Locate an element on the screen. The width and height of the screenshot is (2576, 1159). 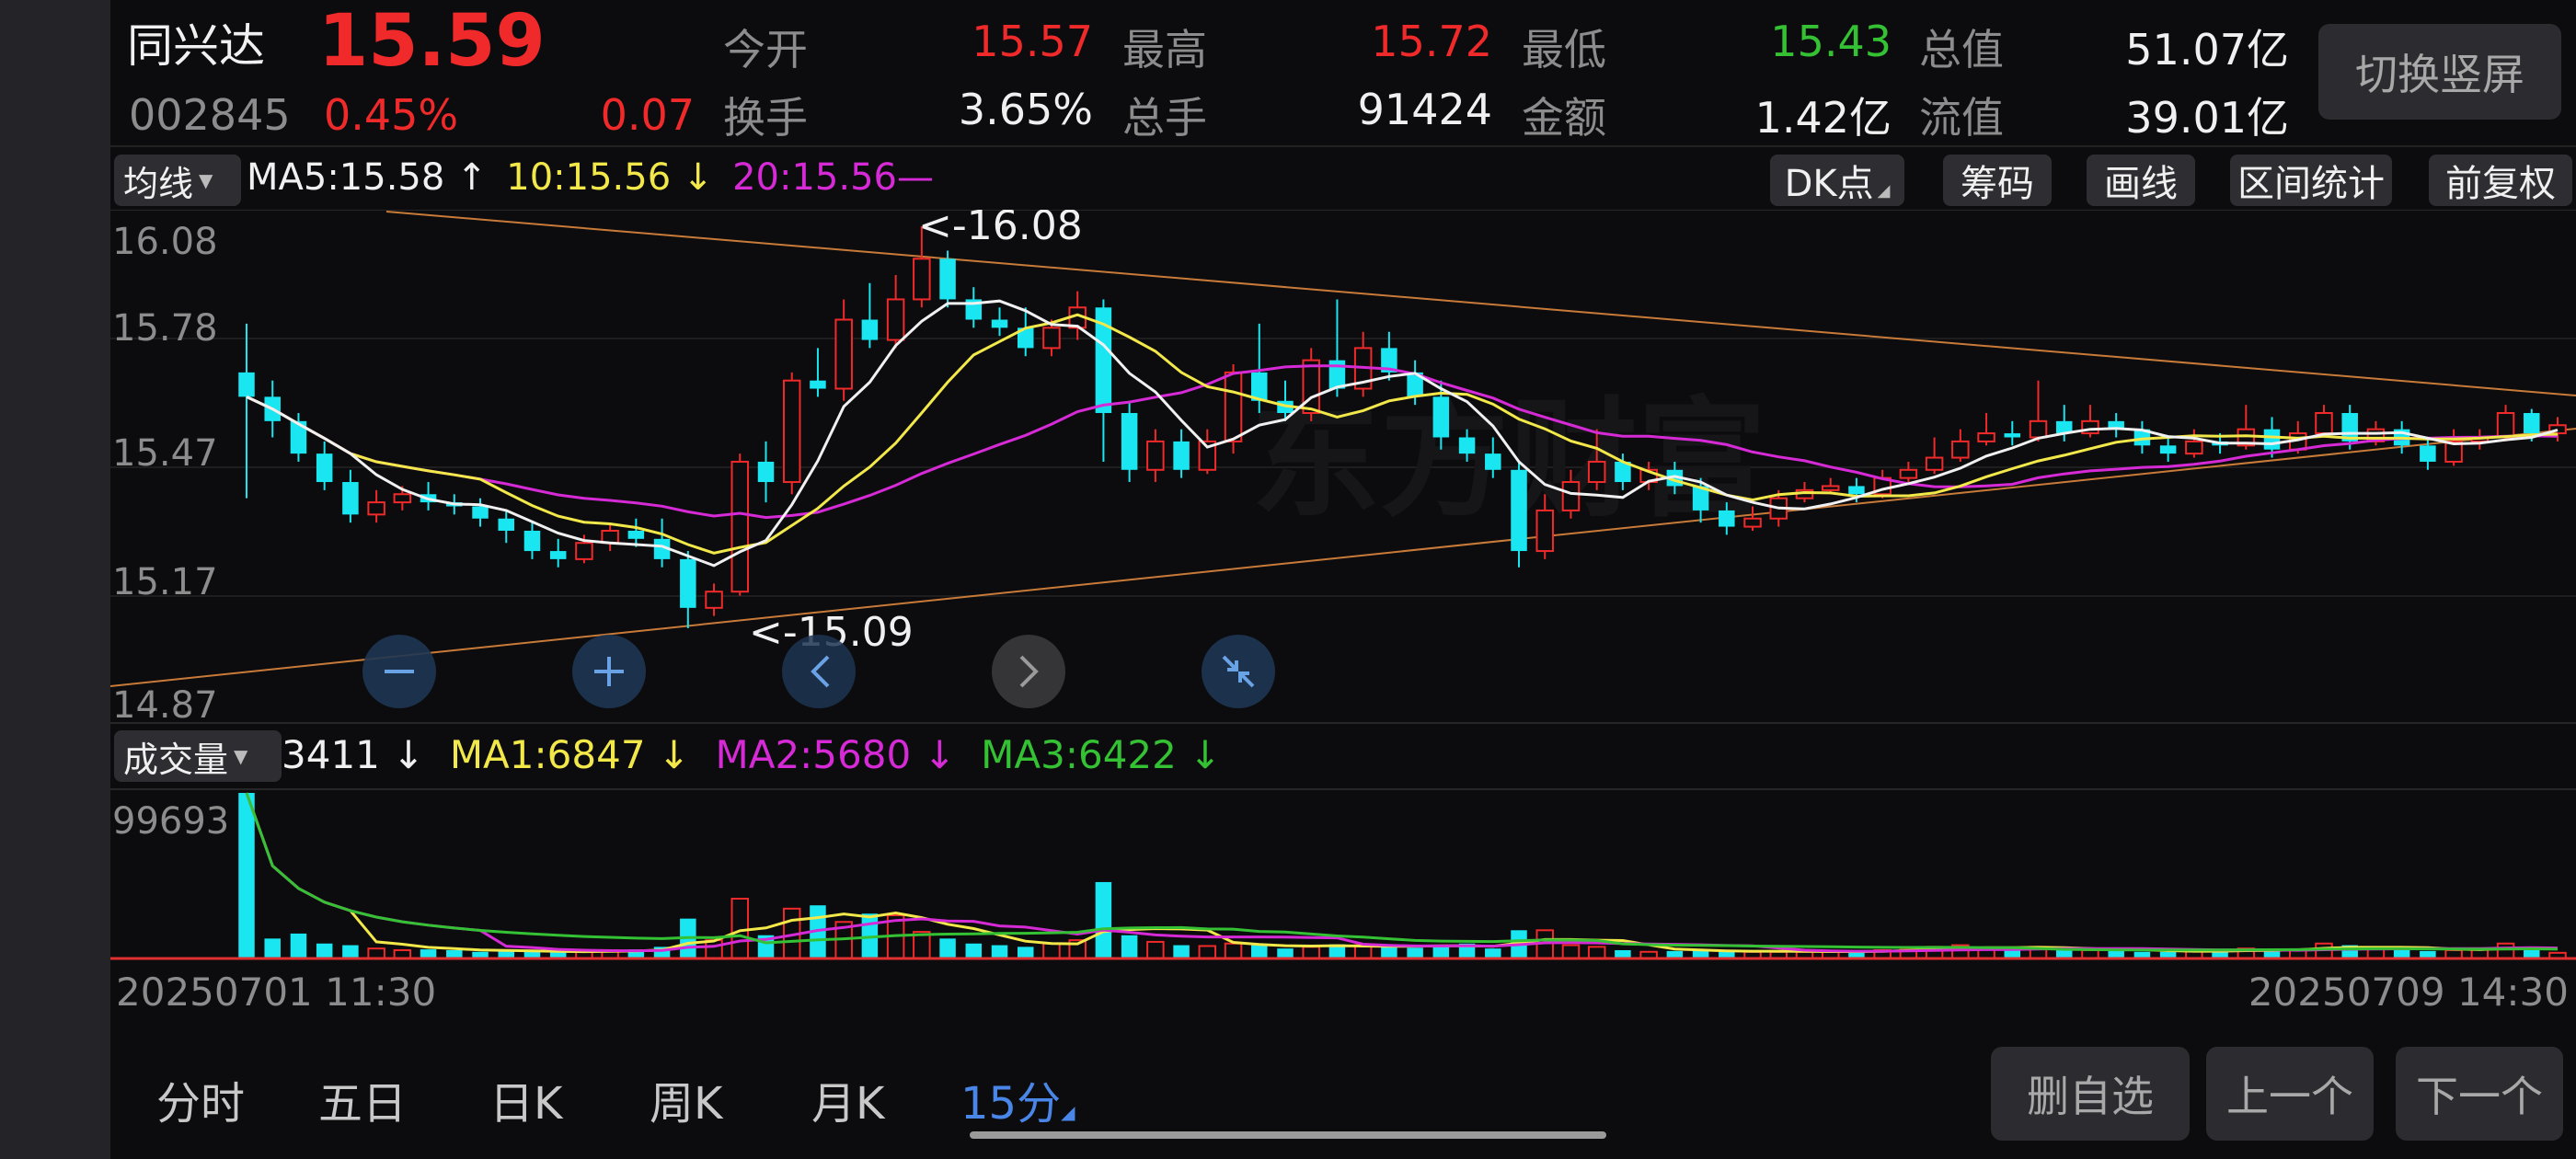
ma10-arrow: ↓ is located at coordinates (698, 177).